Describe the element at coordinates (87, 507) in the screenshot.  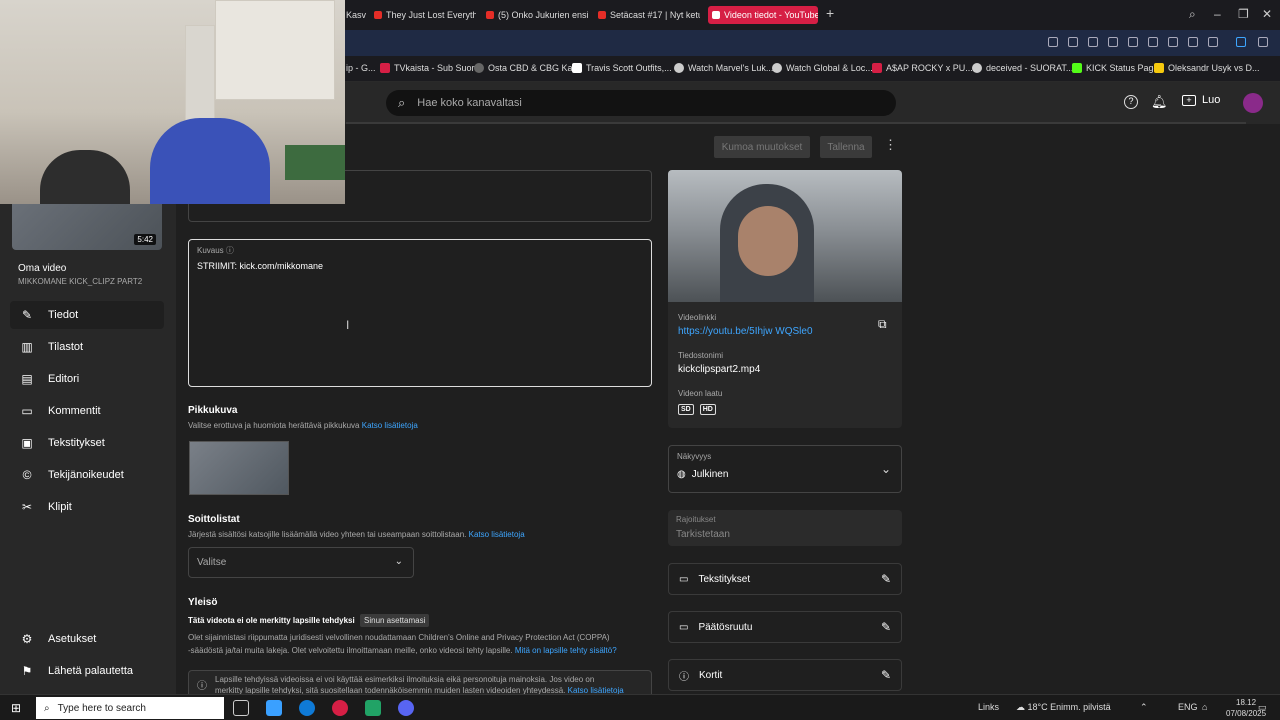
I see `sidebar-item-klipit: ✂ Klipit` at that location.